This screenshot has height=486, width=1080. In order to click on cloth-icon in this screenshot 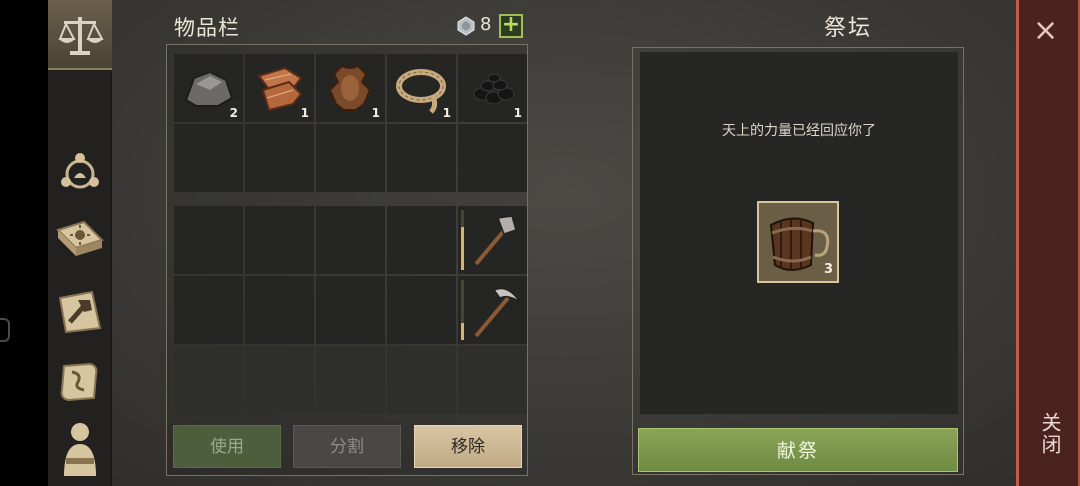, I will do `click(280, 89)`.